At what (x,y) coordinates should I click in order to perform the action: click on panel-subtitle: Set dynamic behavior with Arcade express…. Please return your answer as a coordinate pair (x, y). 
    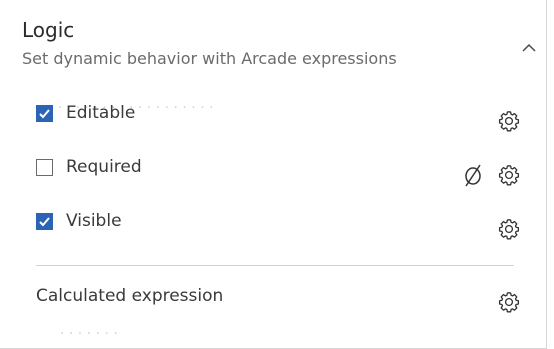
    Looking at the image, I should click on (209, 58).